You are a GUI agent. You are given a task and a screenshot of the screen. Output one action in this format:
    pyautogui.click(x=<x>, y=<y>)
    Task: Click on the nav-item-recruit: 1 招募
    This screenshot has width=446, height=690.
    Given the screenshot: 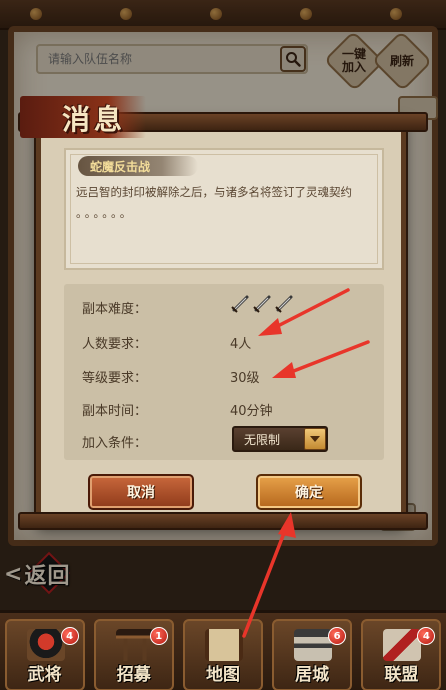 What is the action you would take?
    pyautogui.click(x=133, y=654)
    